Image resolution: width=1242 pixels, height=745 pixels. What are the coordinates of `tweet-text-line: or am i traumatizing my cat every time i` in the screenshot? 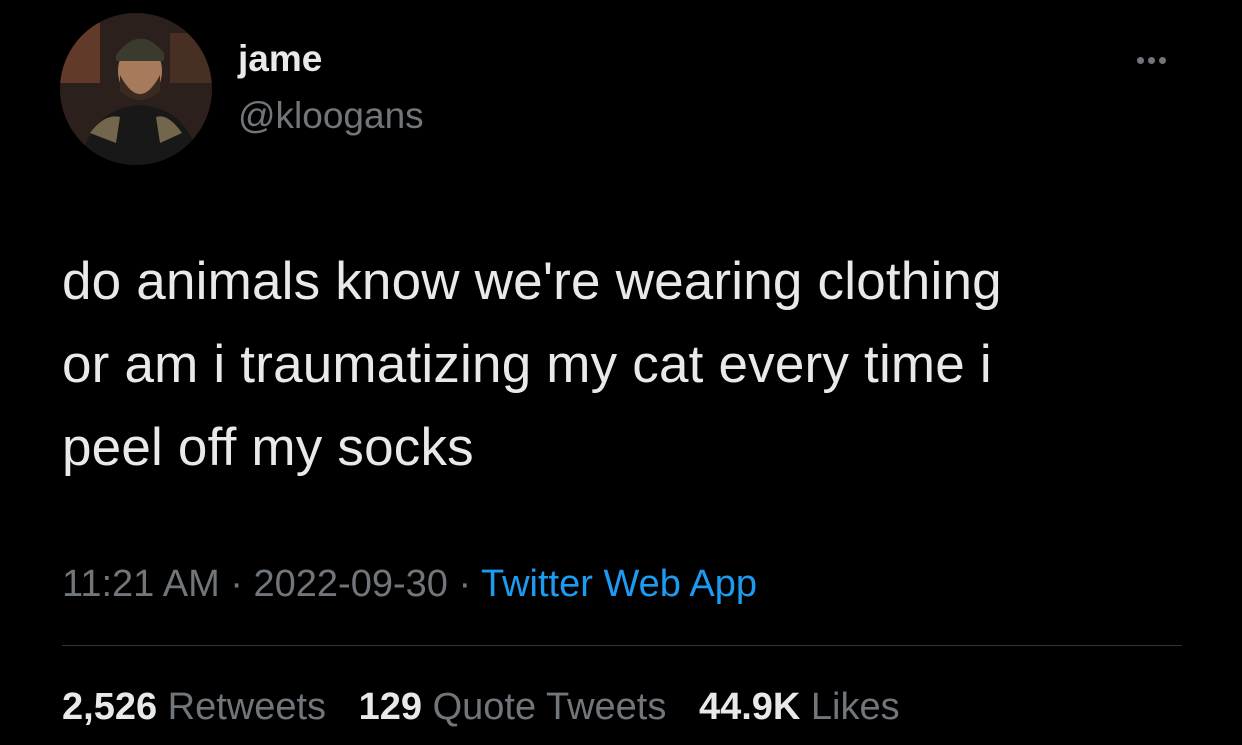 It's located at (527, 364).